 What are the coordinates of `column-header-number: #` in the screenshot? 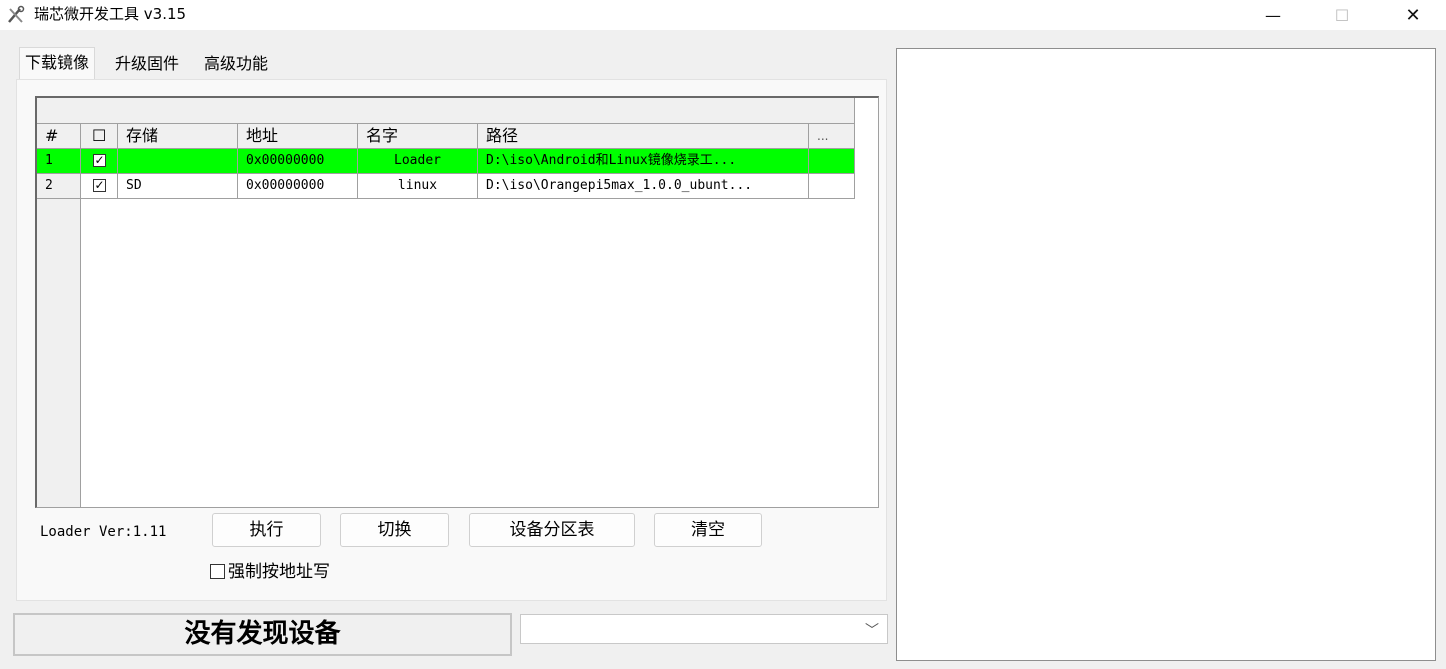 It's located at (59, 136).